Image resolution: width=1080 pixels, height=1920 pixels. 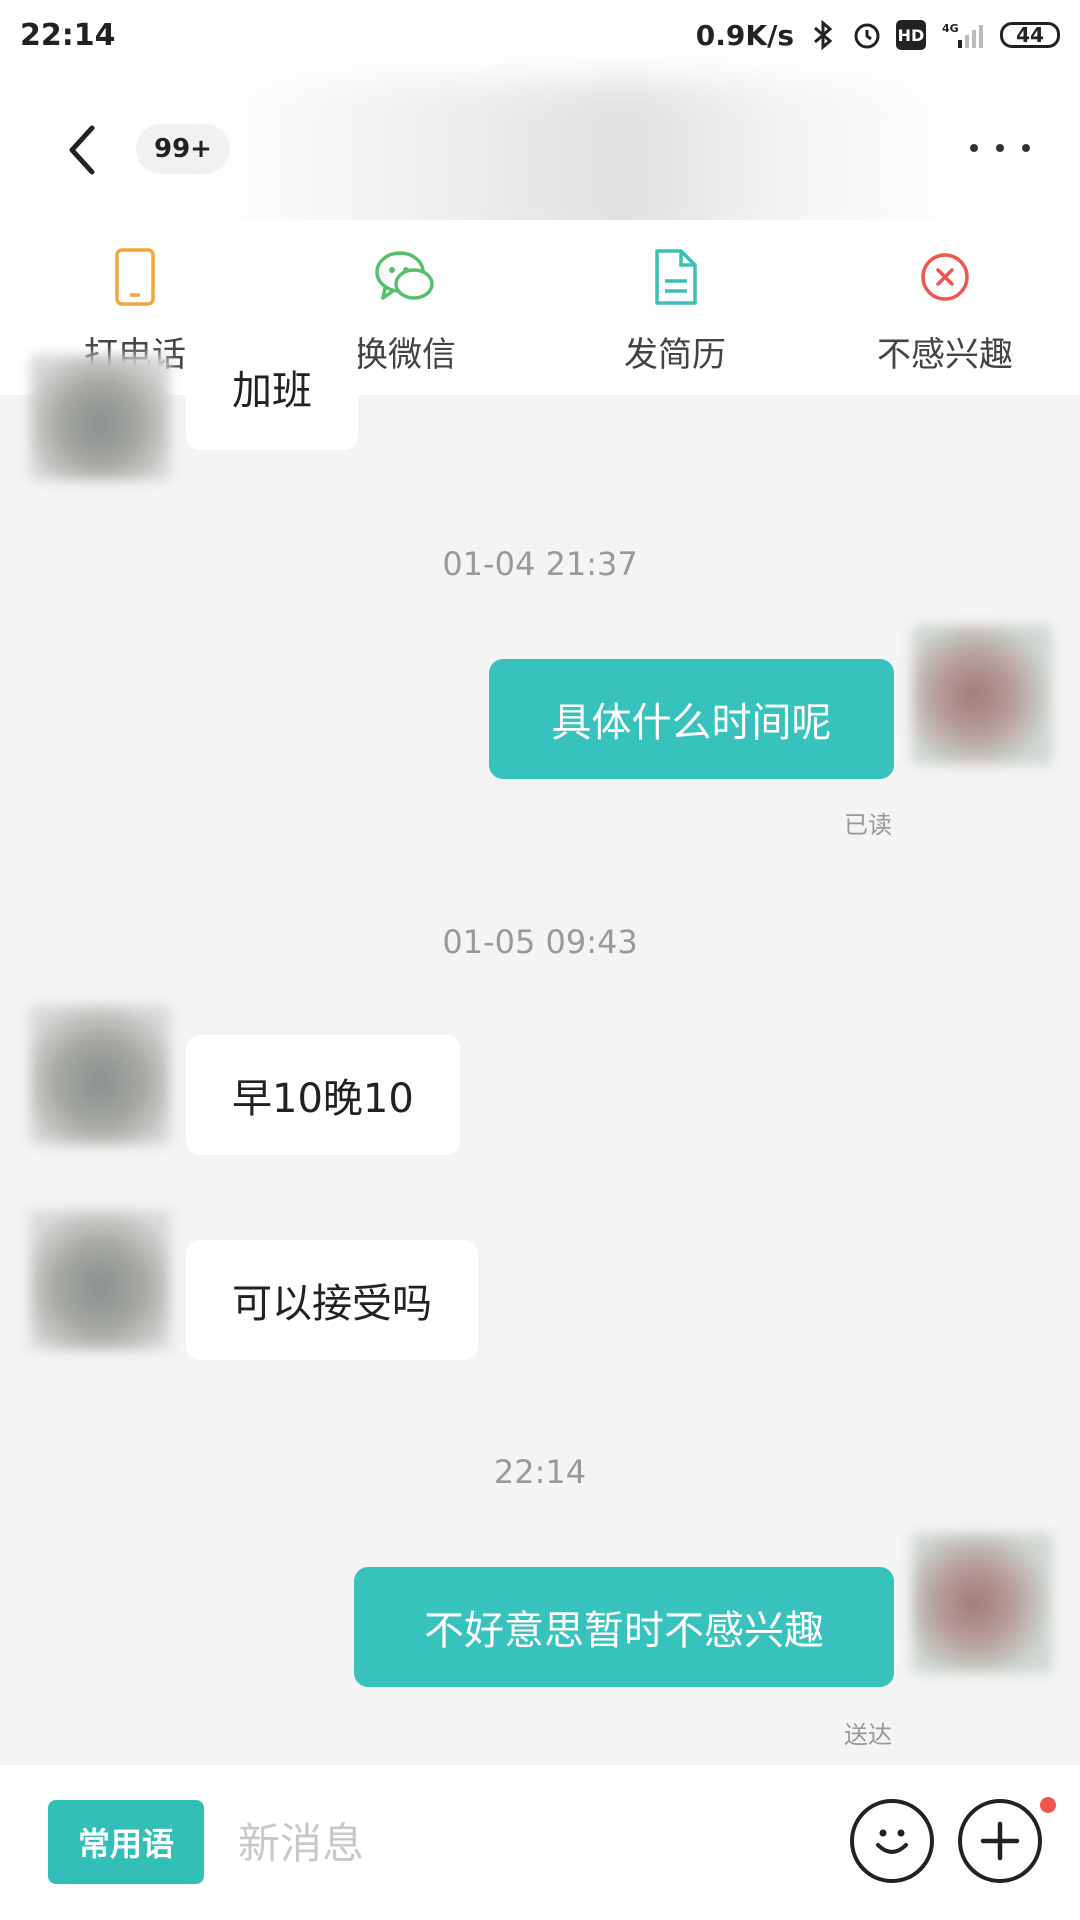 What do you see at coordinates (126, 1842) in the screenshot?
I see `quick-phrases-button: 常用语` at bounding box center [126, 1842].